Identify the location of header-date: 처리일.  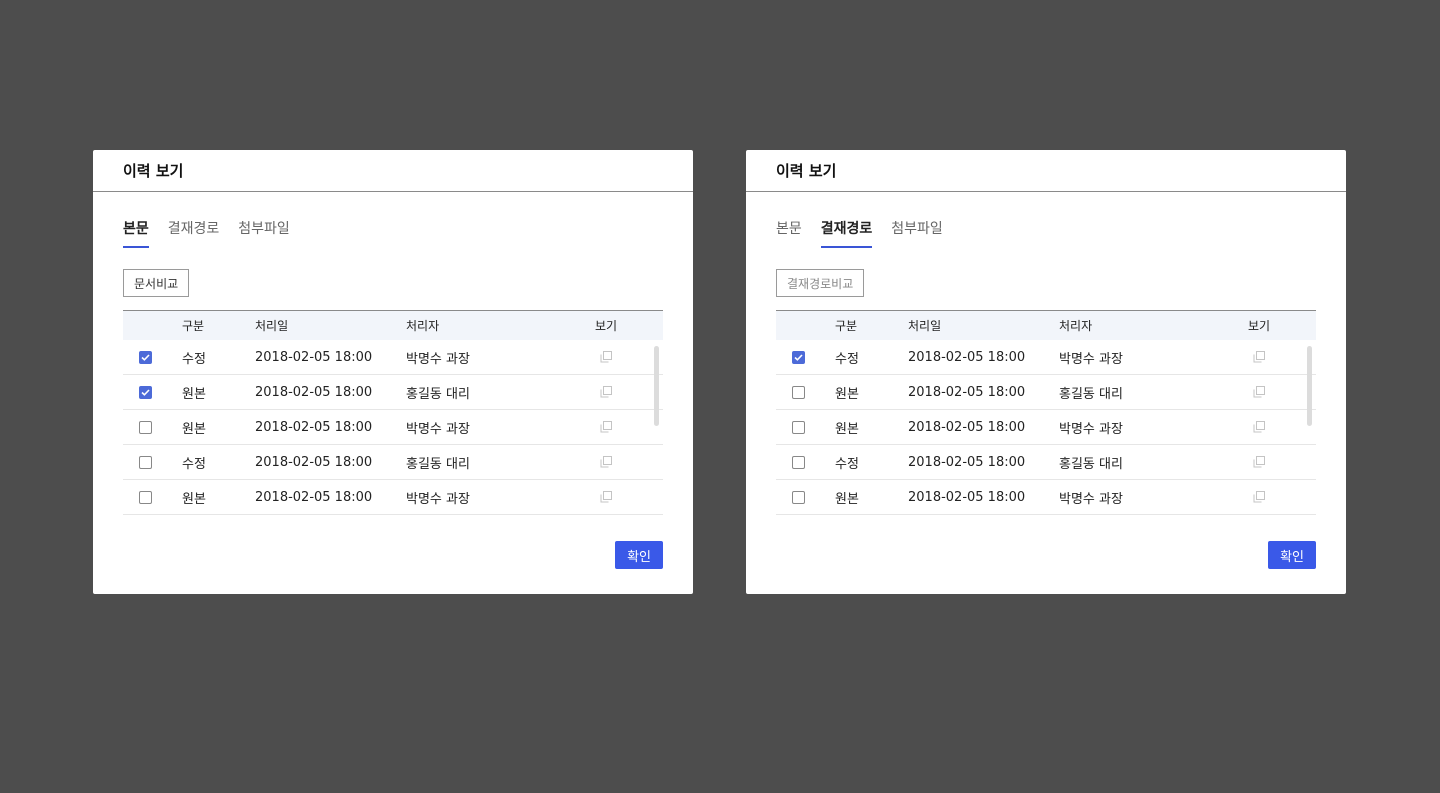
(272, 326).